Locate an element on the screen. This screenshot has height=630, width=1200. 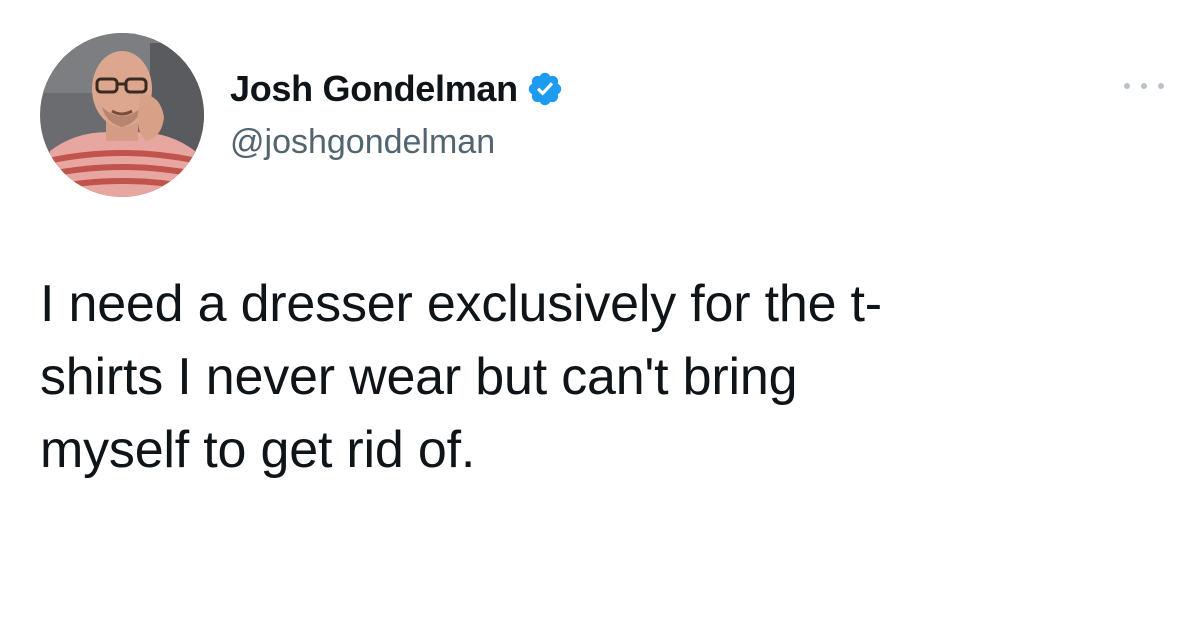
author-avatar is located at coordinates (122, 115).